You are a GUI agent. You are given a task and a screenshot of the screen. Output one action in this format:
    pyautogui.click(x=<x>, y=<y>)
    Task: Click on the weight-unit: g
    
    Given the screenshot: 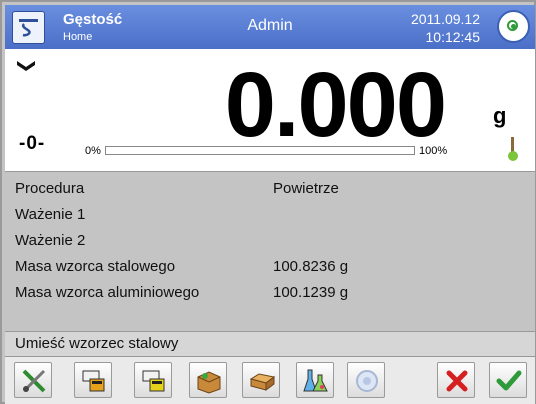 What is the action you would take?
    pyautogui.click(x=499, y=116)
    